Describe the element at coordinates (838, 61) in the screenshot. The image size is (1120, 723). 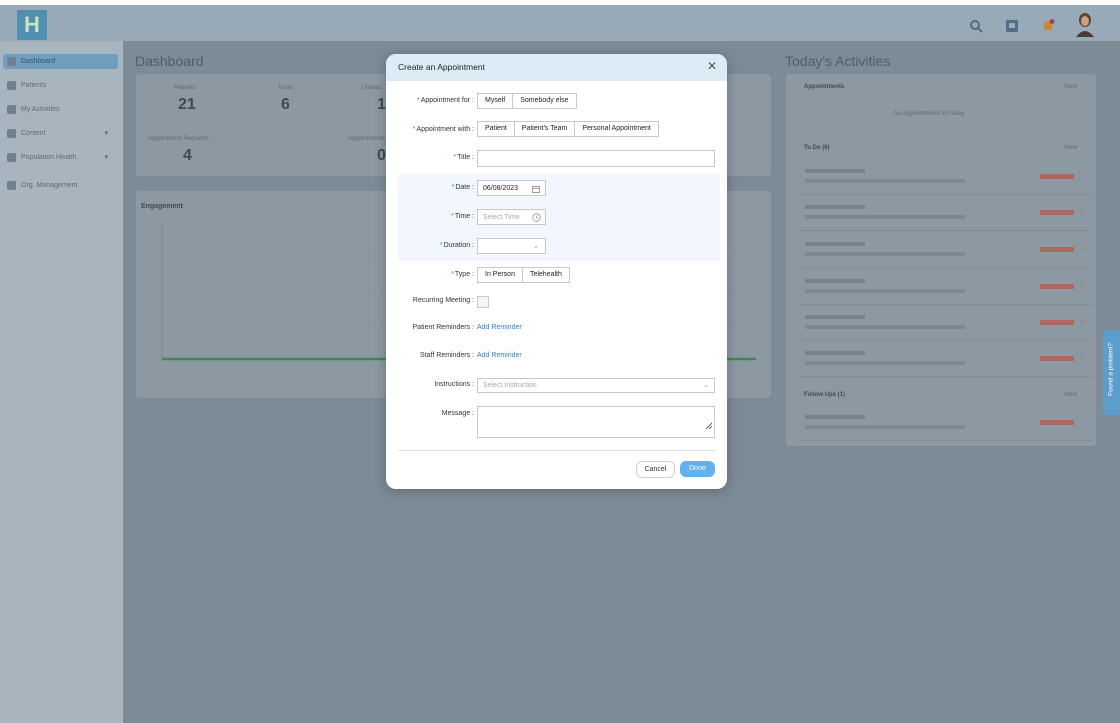
I see `activities-title: Today's Activities` at that location.